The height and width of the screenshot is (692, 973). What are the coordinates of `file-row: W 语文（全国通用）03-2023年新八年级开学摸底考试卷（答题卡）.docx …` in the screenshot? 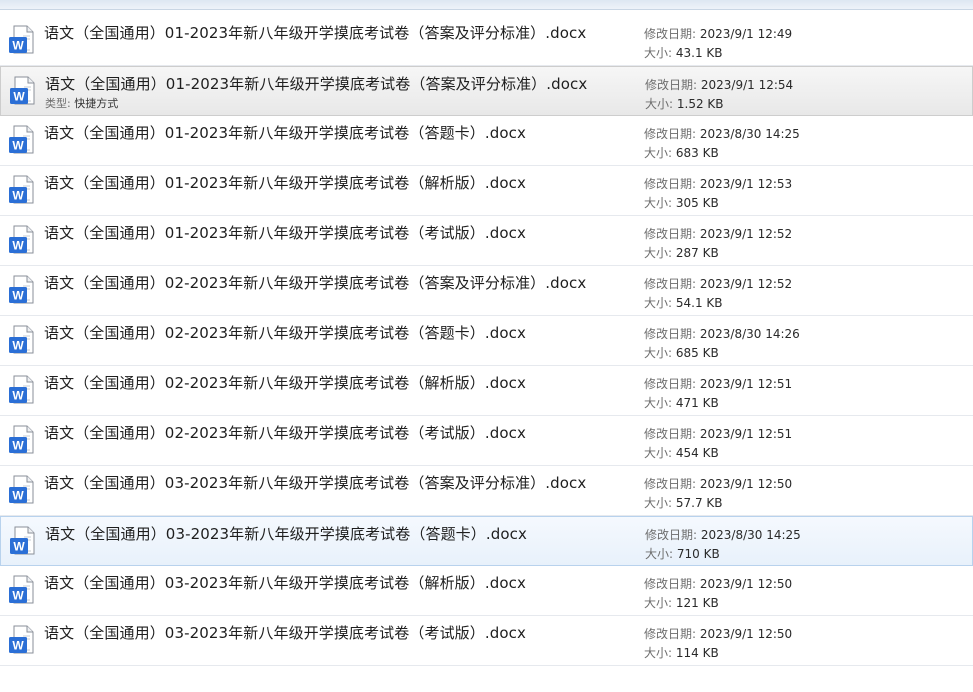 It's located at (486, 541).